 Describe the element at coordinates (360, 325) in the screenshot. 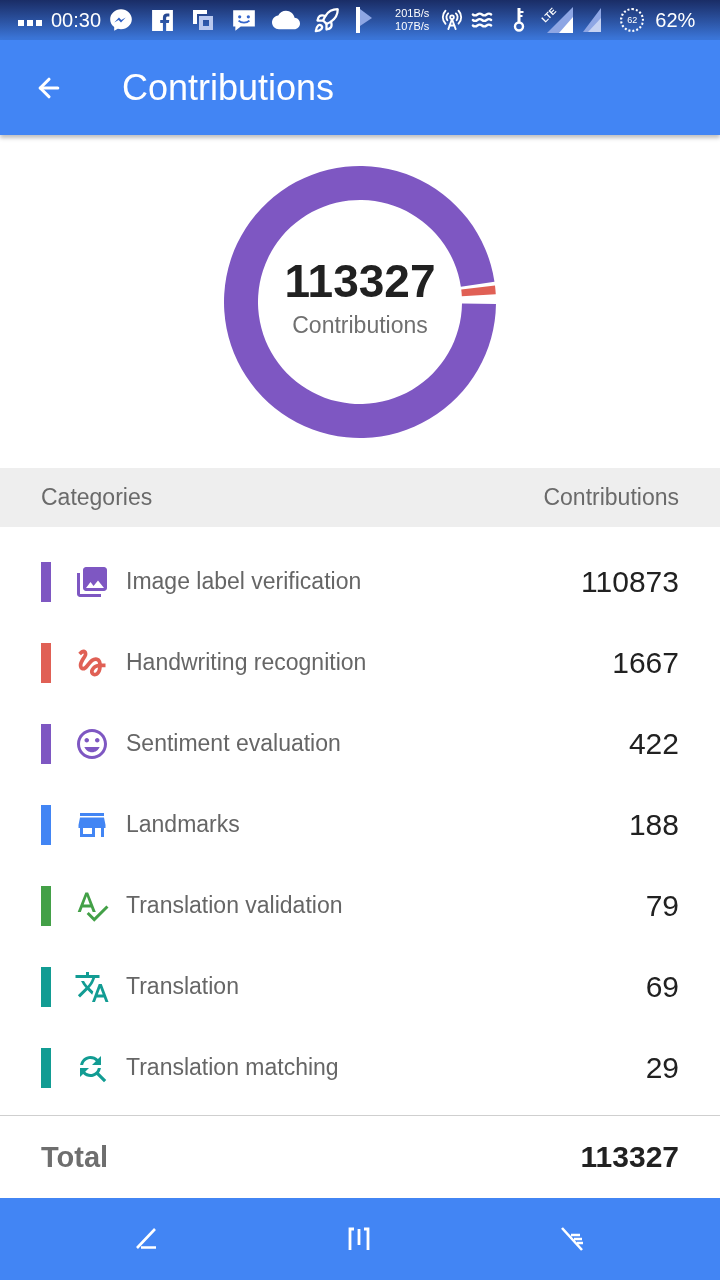

I see `total-caption: Contributions` at that location.